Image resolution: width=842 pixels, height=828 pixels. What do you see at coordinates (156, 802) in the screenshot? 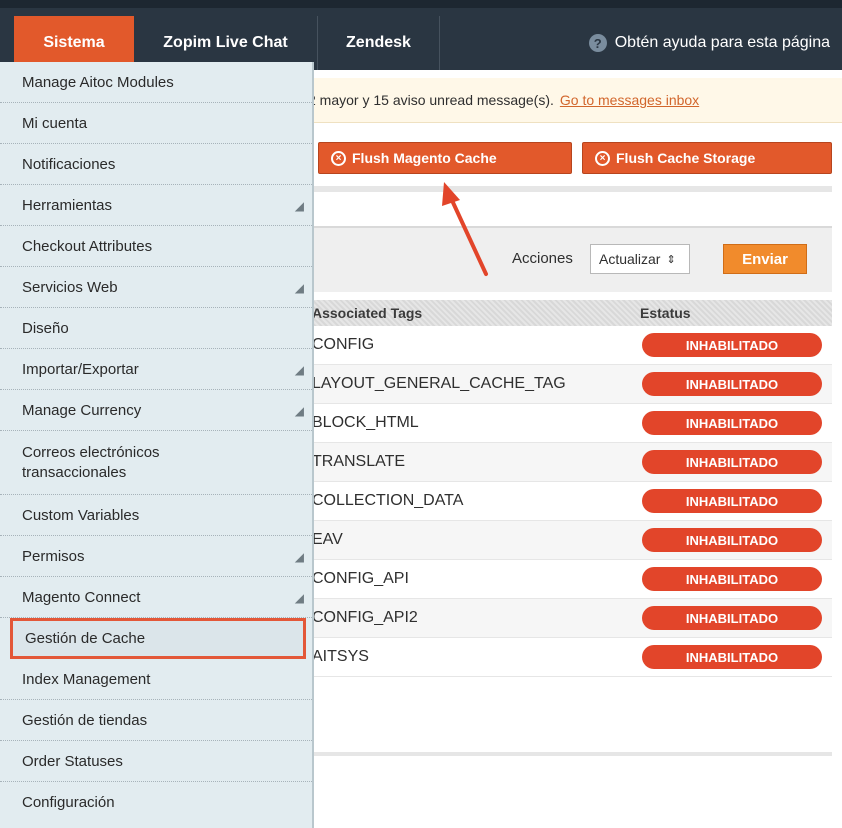
I see `menu-item-configuracion: Configuración` at bounding box center [156, 802].